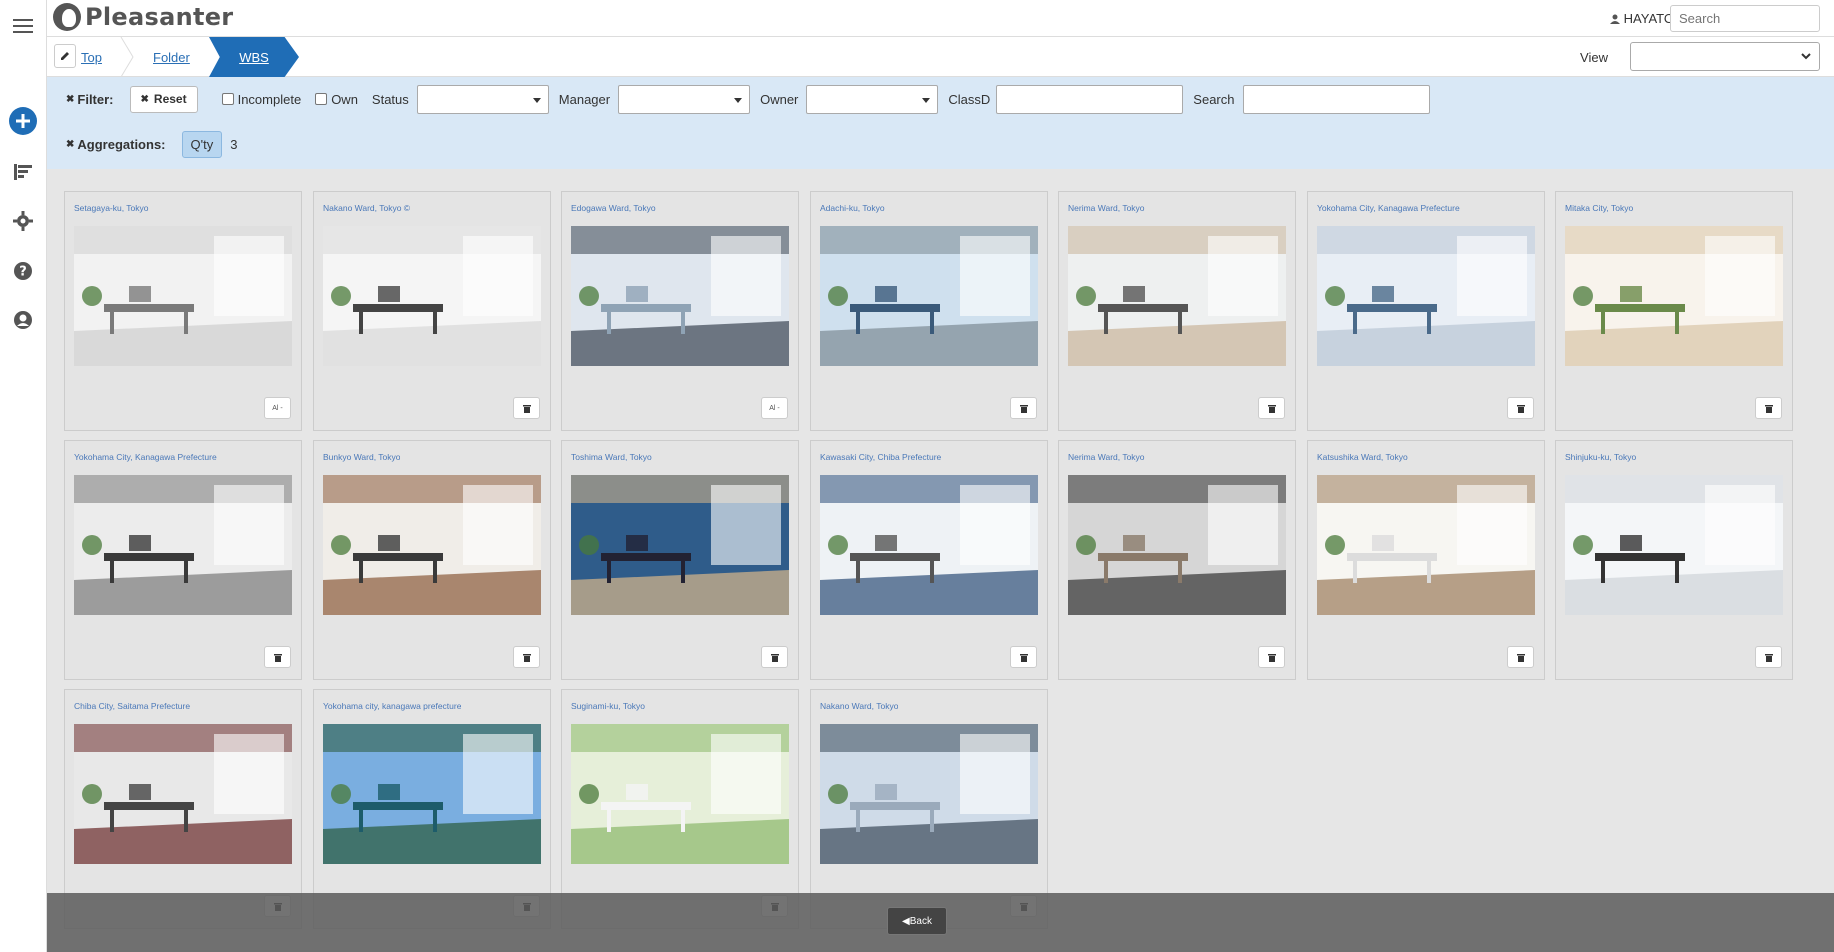 Image resolution: width=1834 pixels, height=952 pixels. What do you see at coordinates (611, 457) in the screenshot?
I see `card-title: Toshima Ward, Tokyo` at bounding box center [611, 457].